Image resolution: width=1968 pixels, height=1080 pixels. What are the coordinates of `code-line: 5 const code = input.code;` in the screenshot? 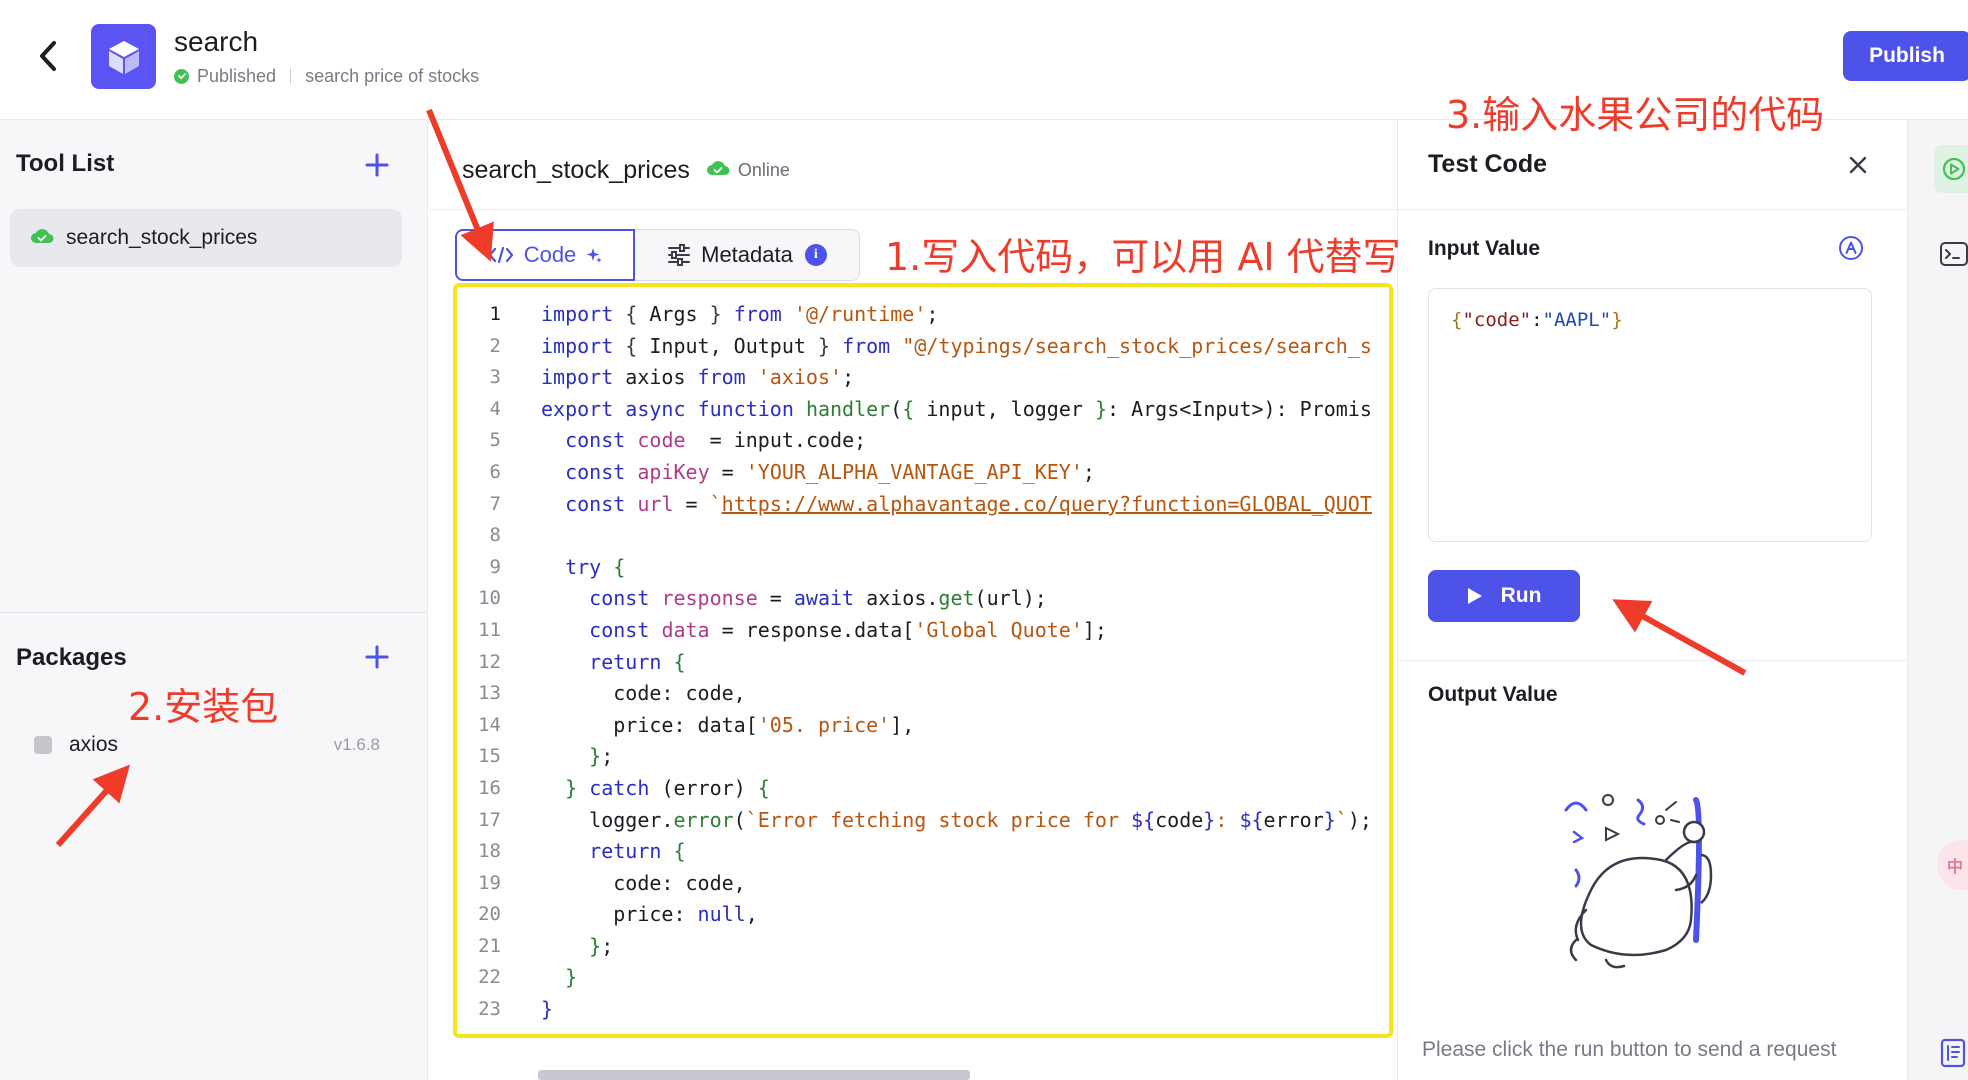 It's located at (678, 440).